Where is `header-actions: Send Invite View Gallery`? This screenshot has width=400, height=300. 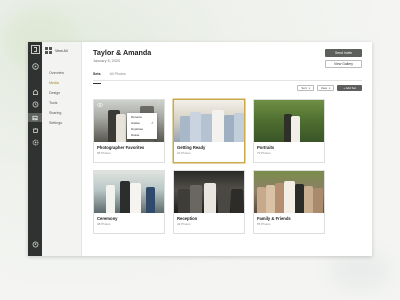 header-actions: Send Invite View Gallery is located at coordinates (343, 58).